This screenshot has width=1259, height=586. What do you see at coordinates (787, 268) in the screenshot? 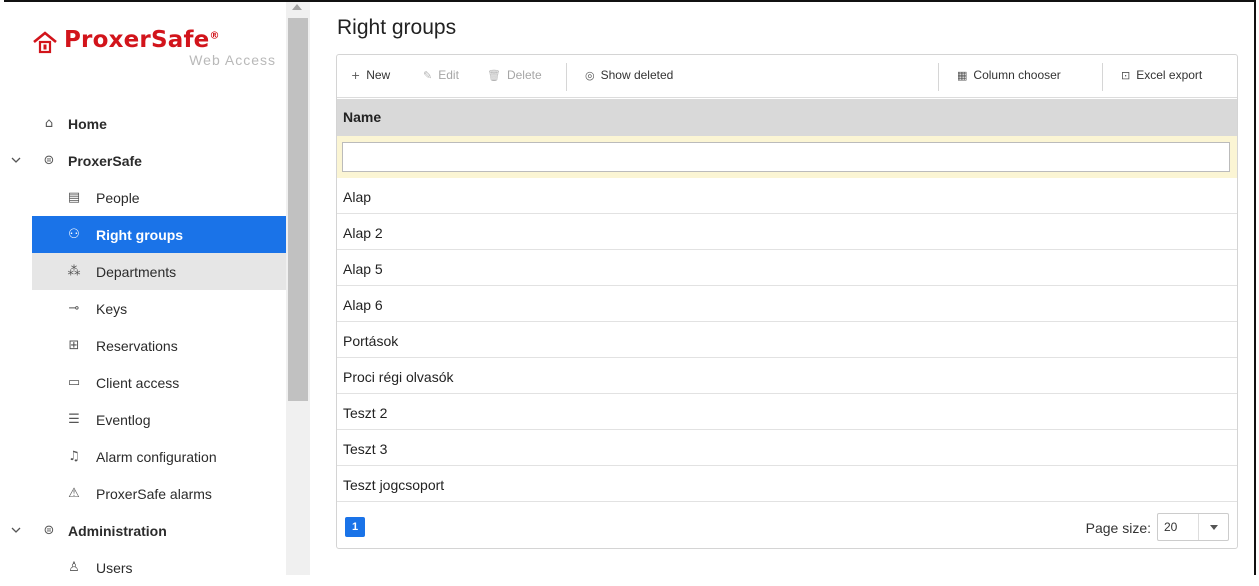
I see `table-row: Alap 5` at bounding box center [787, 268].